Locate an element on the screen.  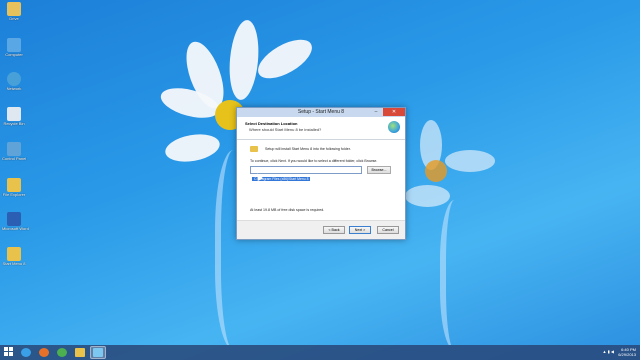
next-button: Next > is located at coordinates (360, 230).